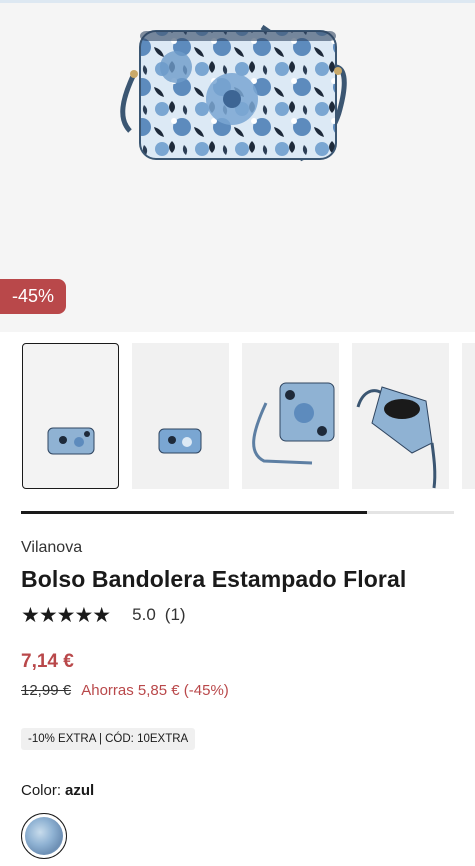 The width and height of the screenshot is (475, 866). What do you see at coordinates (41, 790) in the screenshot?
I see `color-label: Color:` at bounding box center [41, 790].